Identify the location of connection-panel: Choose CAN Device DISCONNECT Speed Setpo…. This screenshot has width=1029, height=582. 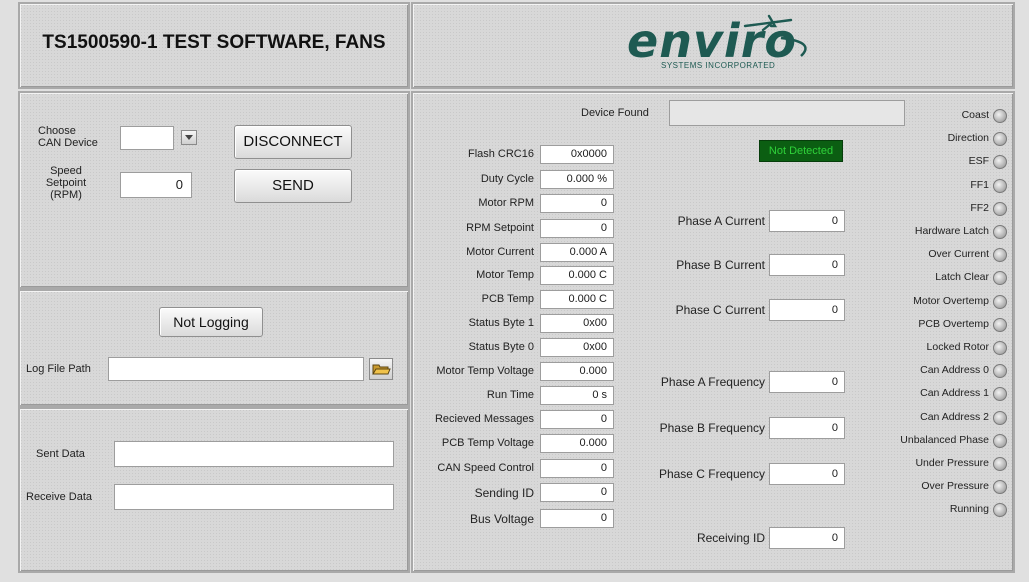
(214, 190).